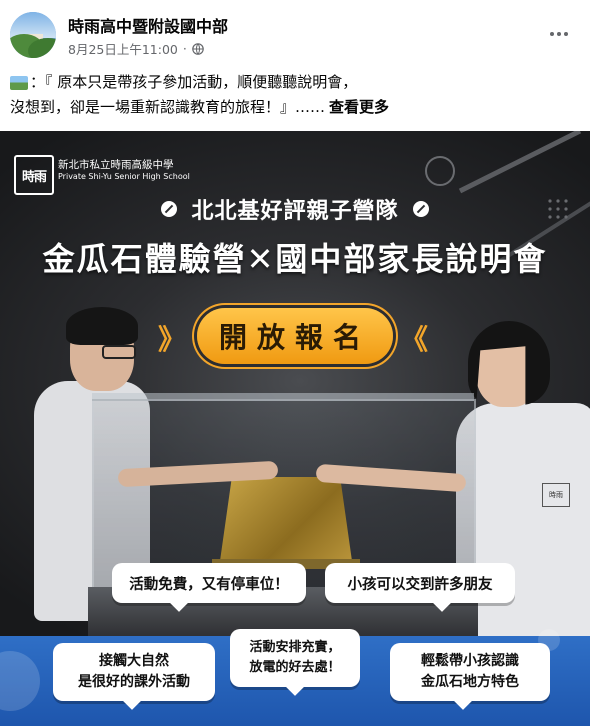  I want to click on caption-line: 沒想到，卻是一場重新認識教育的旅程！』…… 查看更多, so click(295, 107).